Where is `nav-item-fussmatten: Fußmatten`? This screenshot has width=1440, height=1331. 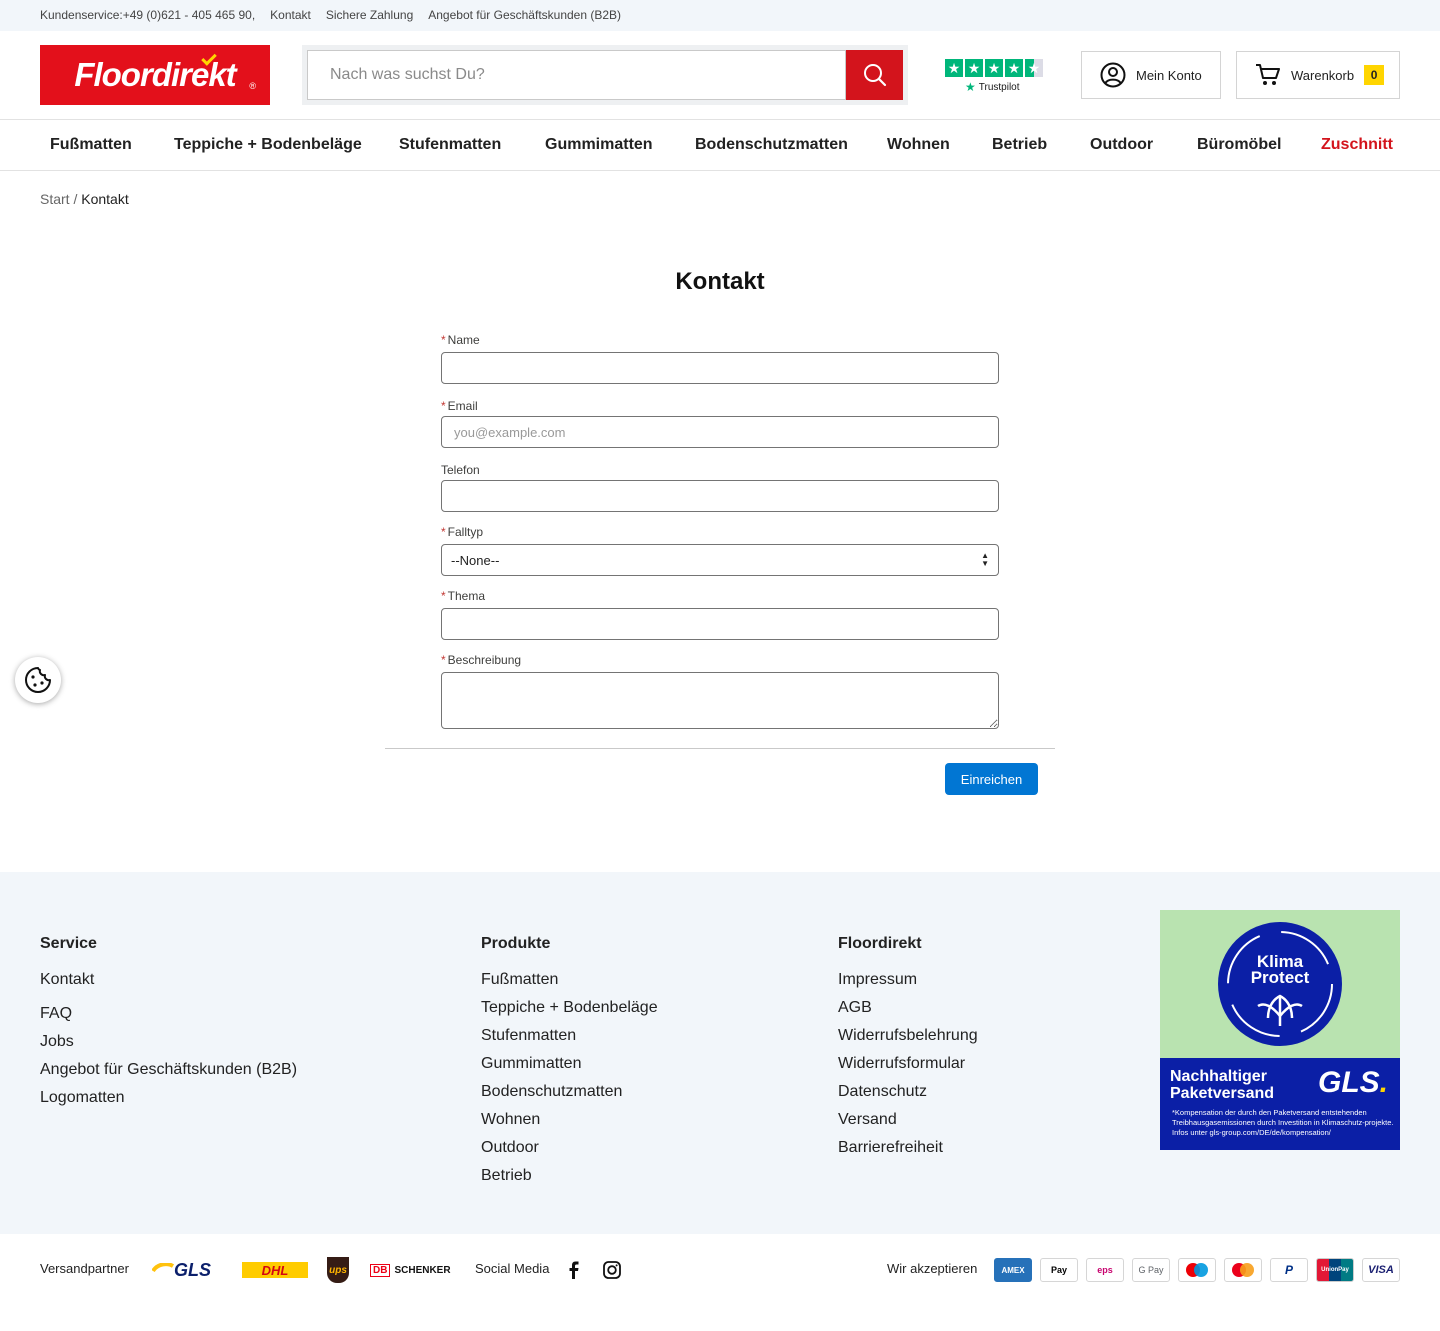
nav-item-fussmatten: Fußmatten is located at coordinates (91, 145).